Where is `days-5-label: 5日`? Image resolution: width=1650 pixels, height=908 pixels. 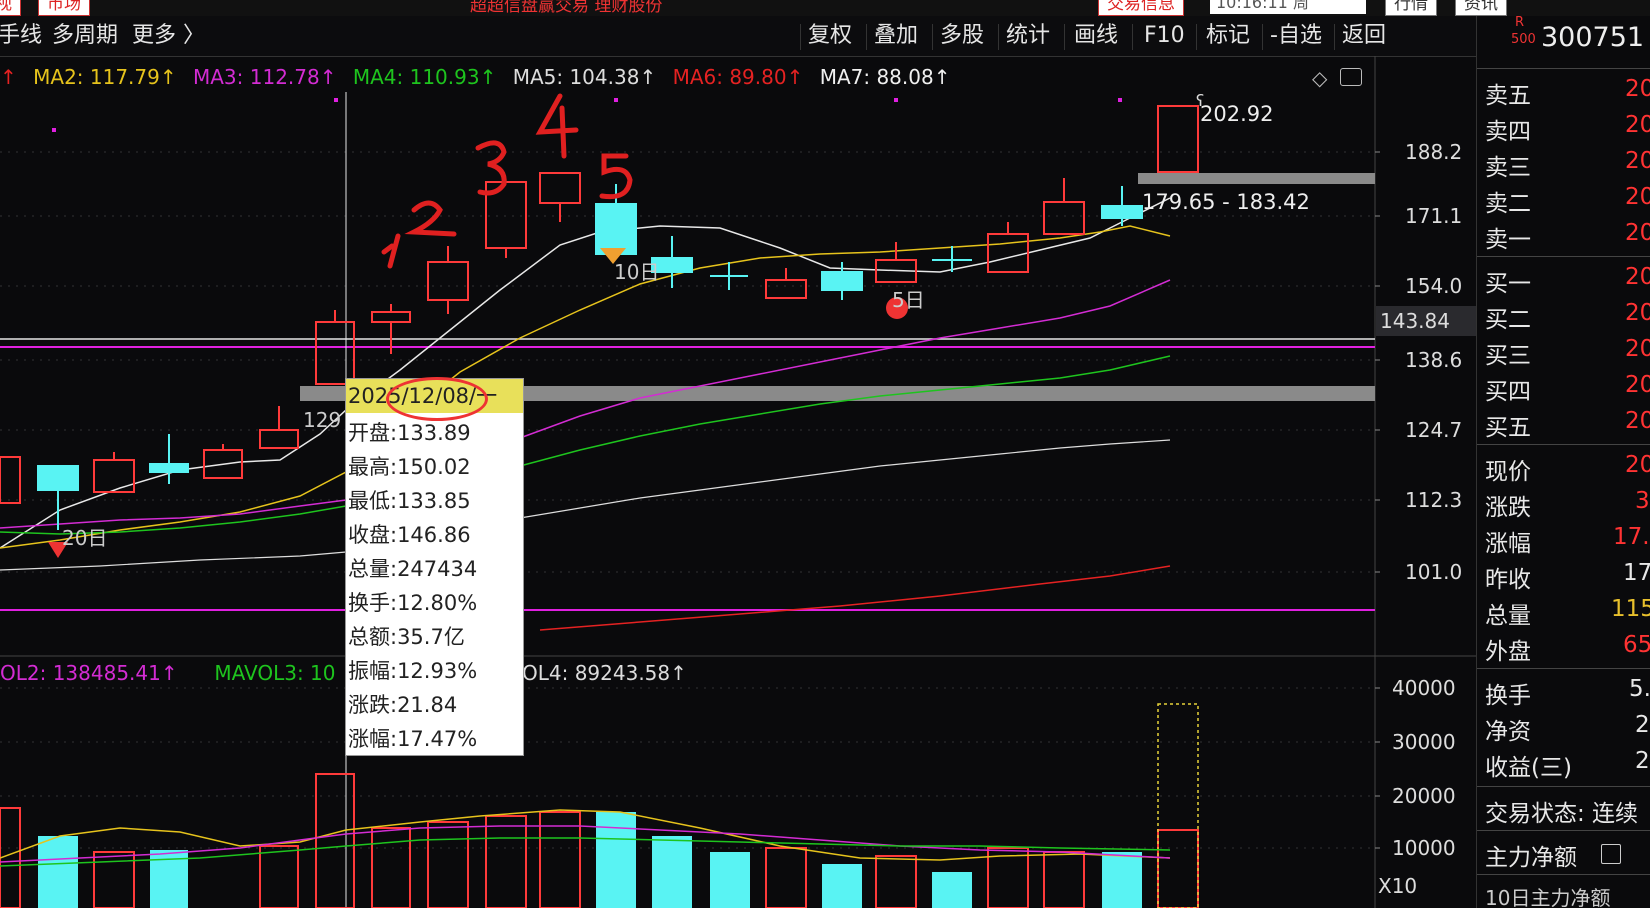
days-5-label: 5日 is located at coordinates (908, 300).